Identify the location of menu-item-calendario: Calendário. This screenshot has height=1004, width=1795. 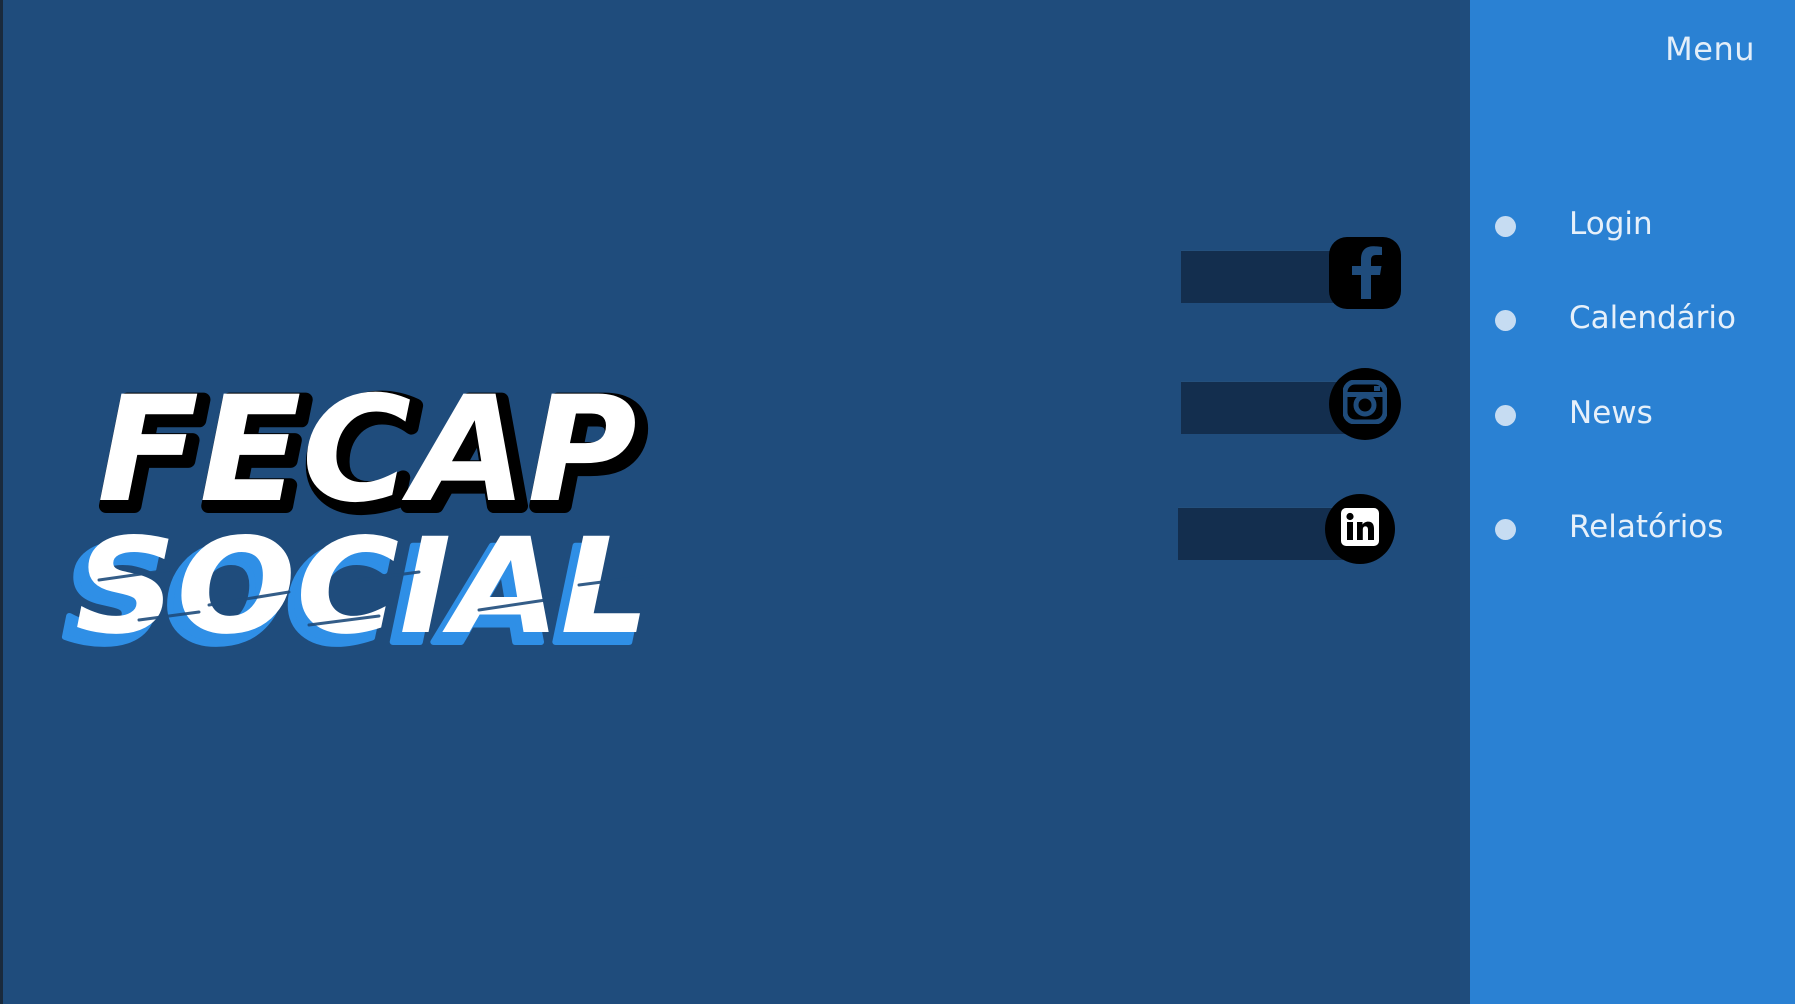
(1632, 320).